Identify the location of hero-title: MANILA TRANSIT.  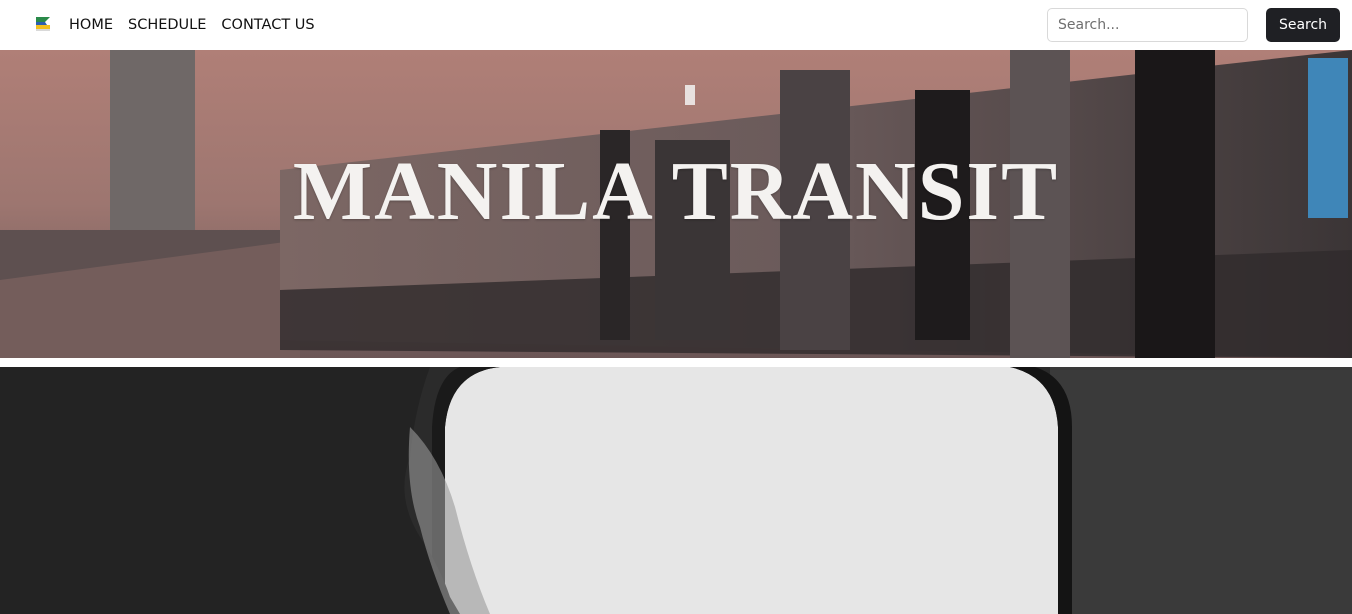
(676, 191).